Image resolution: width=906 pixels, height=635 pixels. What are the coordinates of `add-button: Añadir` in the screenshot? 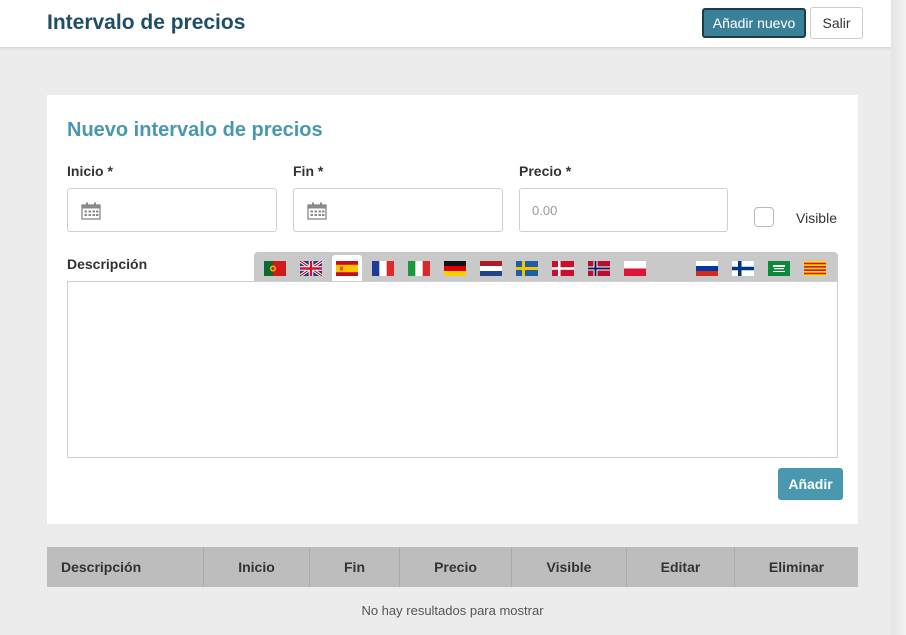 It's located at (810, 484).